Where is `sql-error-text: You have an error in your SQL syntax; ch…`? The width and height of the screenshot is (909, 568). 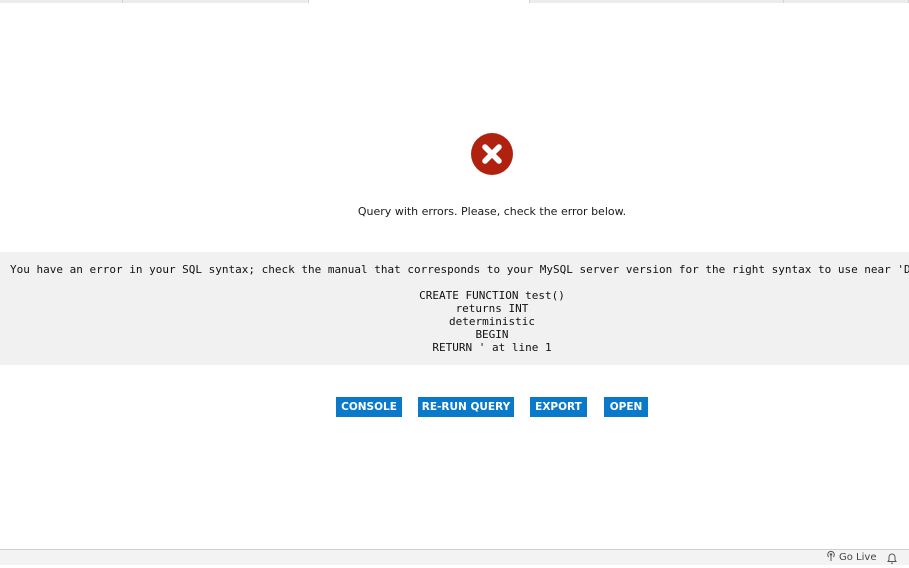 sql-error-text: You have an error in your SQL syntax; ch… is located at coordinates (459, 269).